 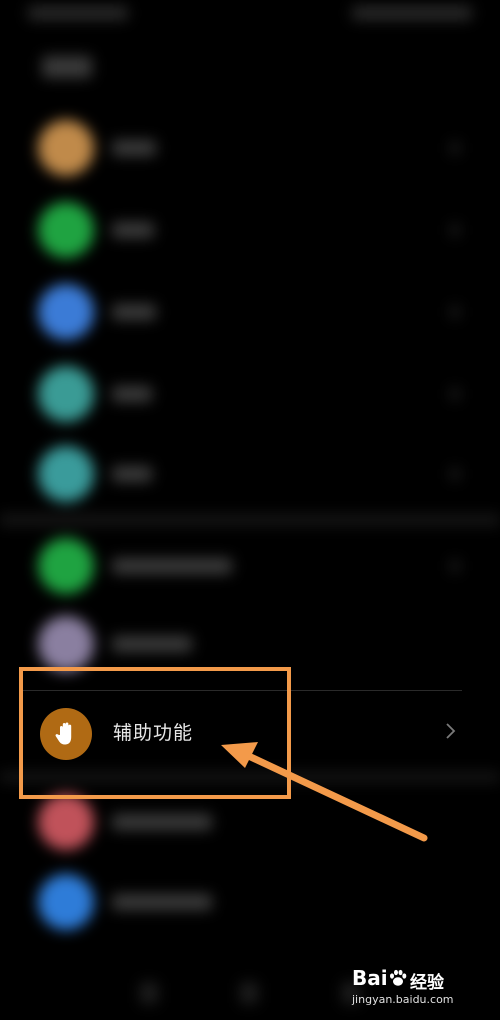 I want to click on status-icons, so click(x=412, y=13).